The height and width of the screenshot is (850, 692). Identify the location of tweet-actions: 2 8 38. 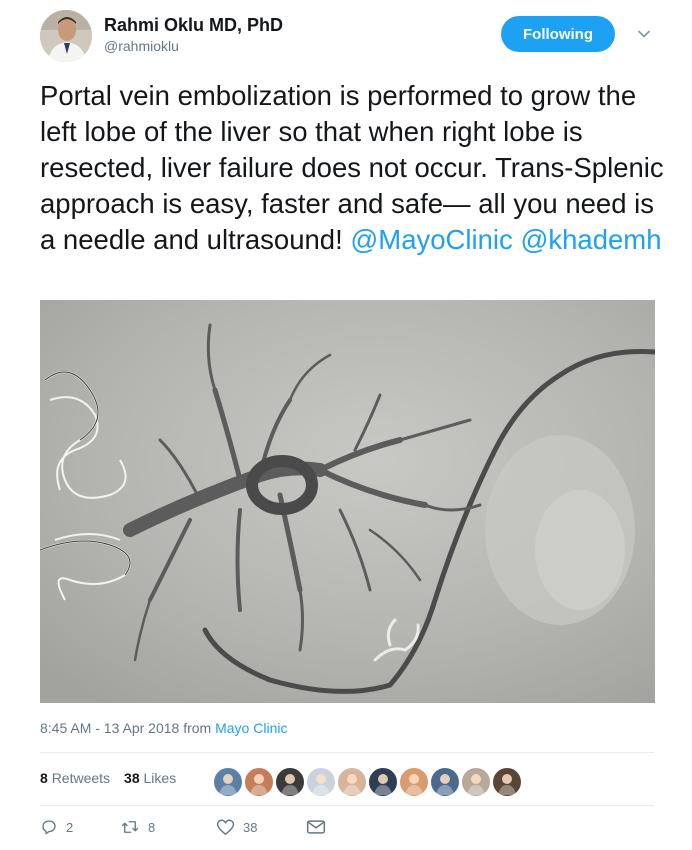
(183, 827).